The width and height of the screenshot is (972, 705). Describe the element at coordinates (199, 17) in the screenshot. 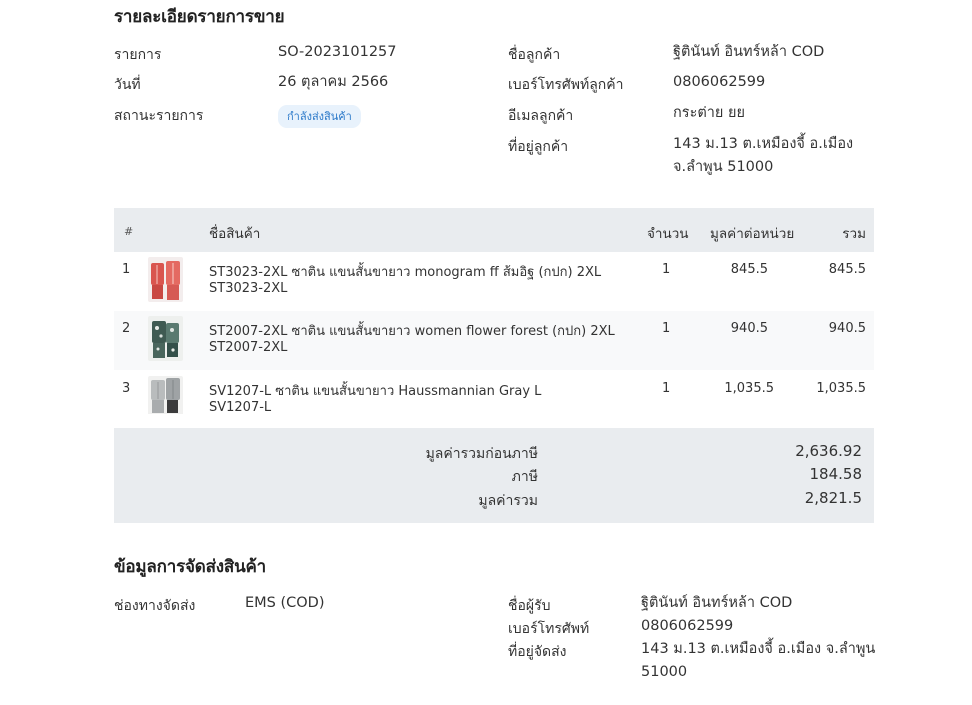

I see `sales-details-title: รายละเอียดรายการขาย` at that location.